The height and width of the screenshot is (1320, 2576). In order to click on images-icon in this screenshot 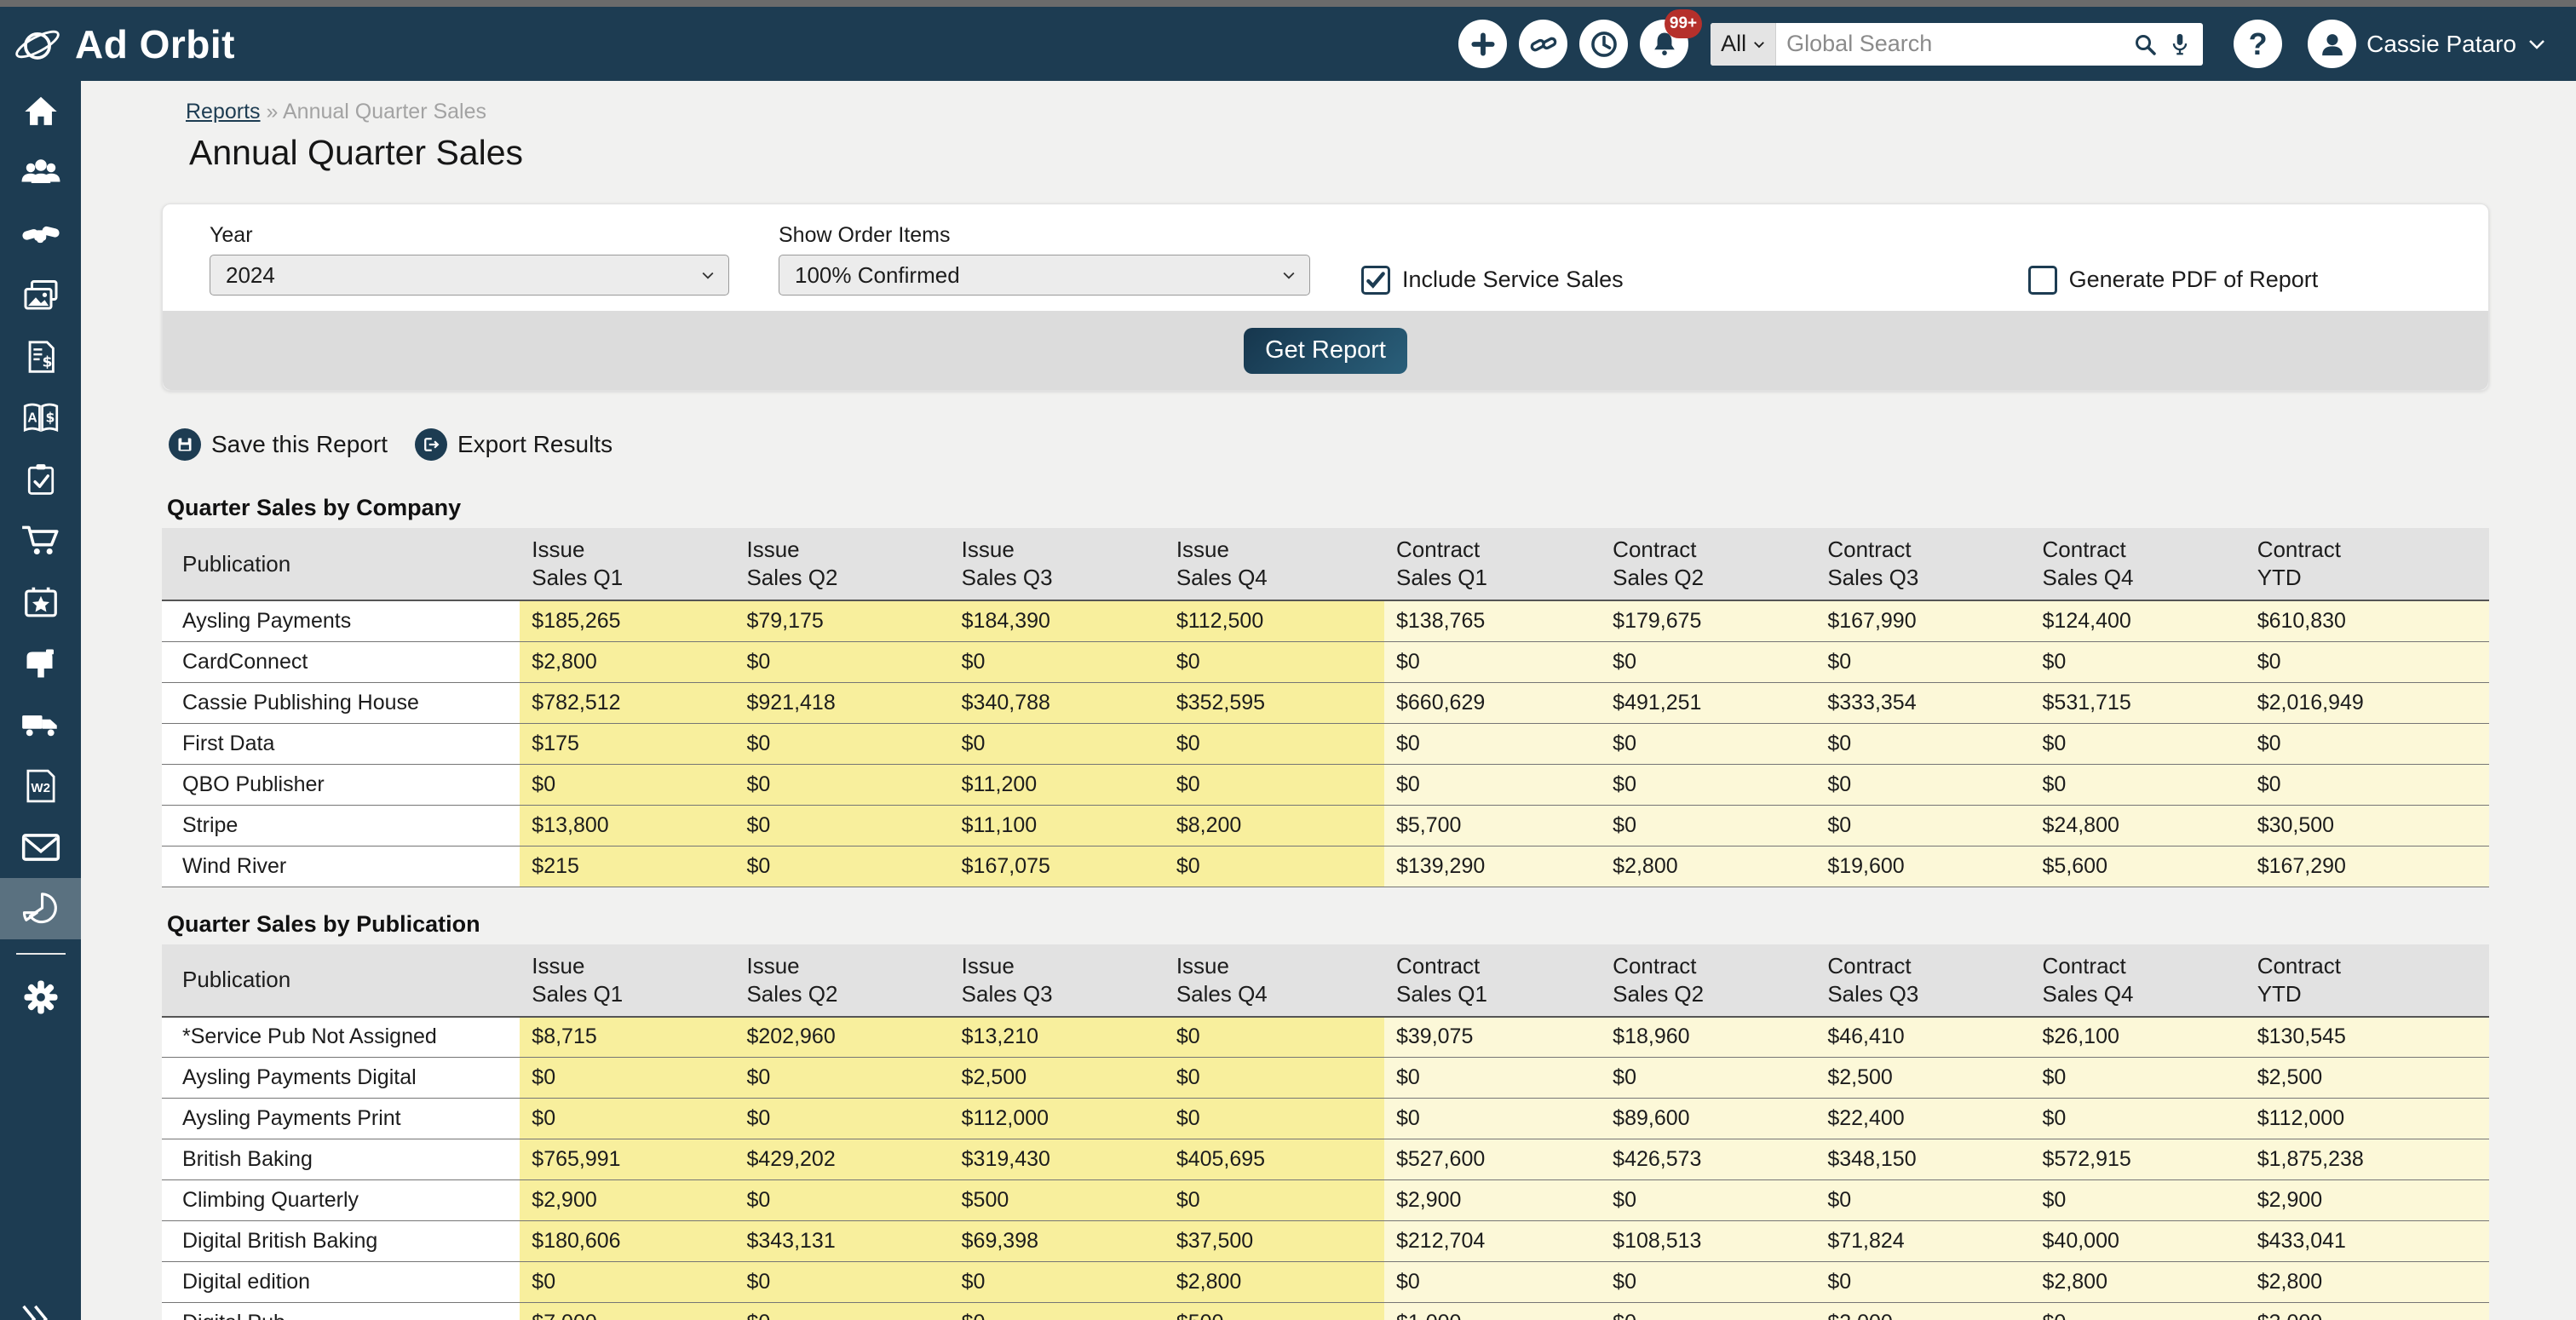, I will do `click(41, 295)`.